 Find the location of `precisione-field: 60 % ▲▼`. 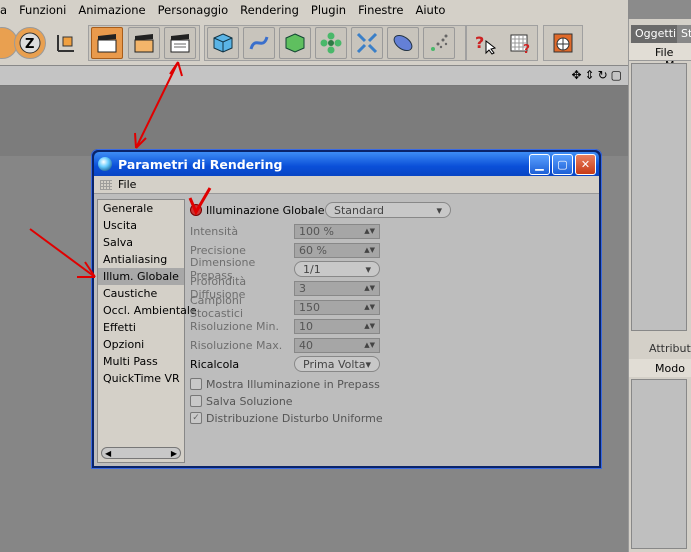

precisione-field: 60 % ▲▼ is located at coordinates (337, 250).